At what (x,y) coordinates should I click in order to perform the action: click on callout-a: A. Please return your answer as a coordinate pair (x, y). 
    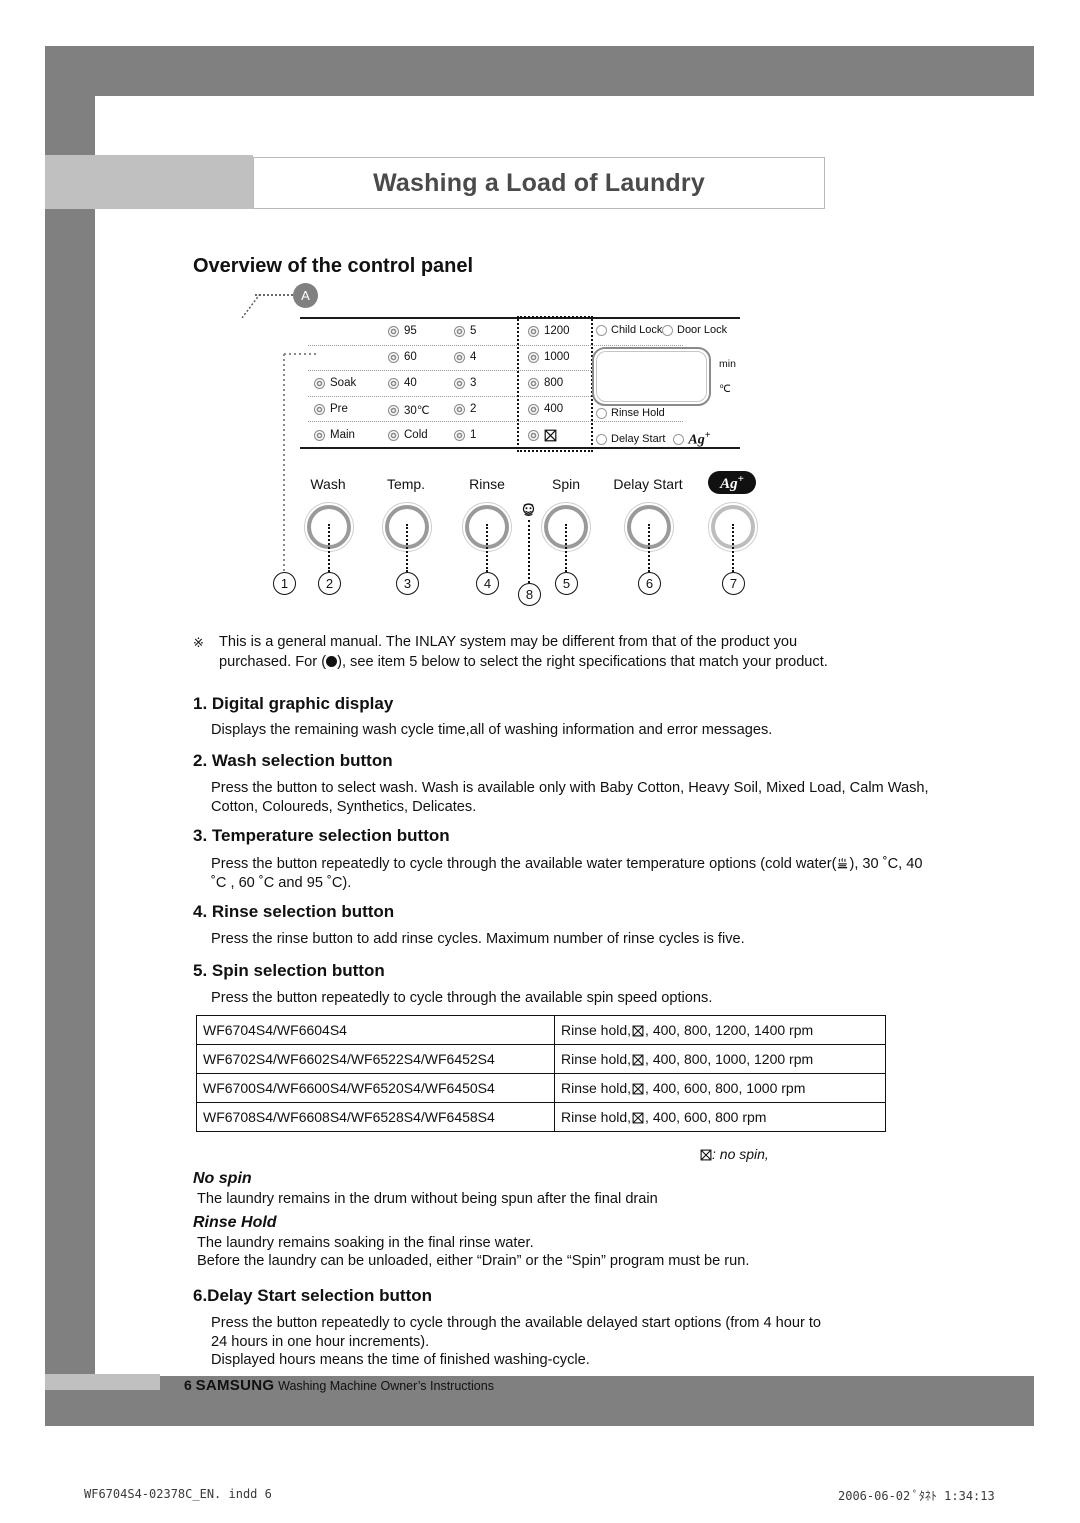
    Looking at the image, I should click on (305, 295).